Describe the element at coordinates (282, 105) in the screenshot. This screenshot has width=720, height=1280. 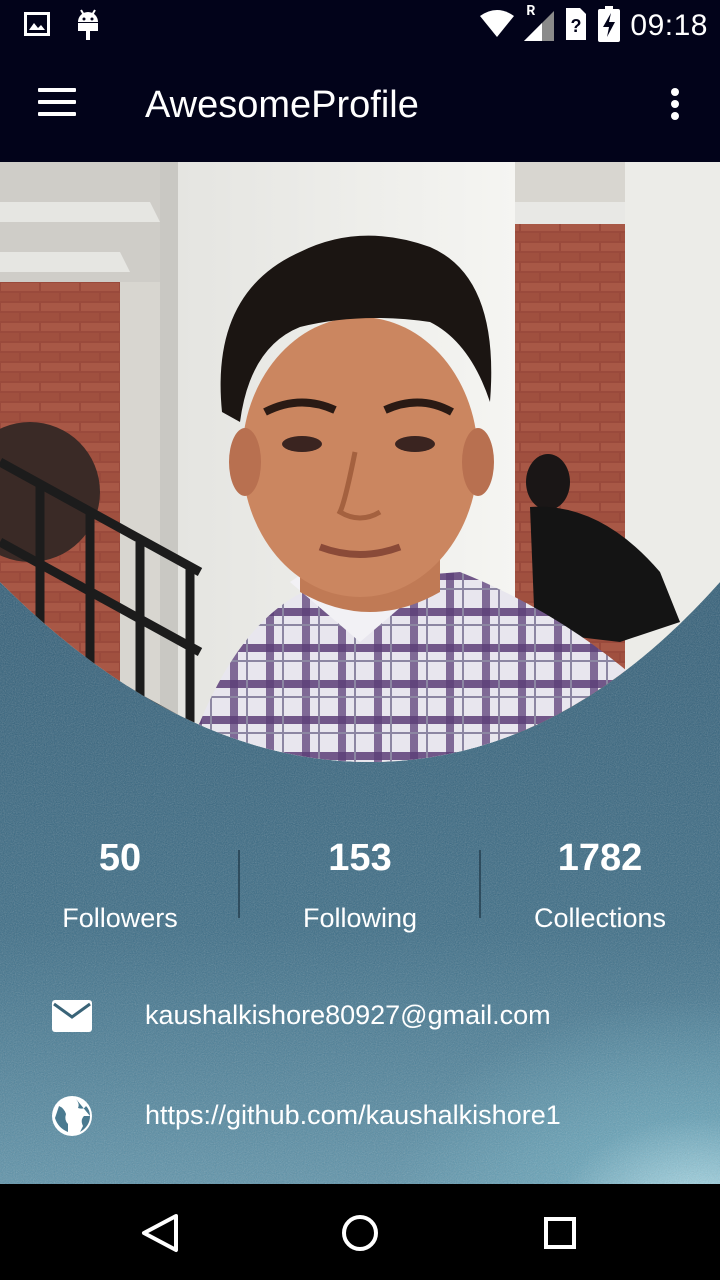
I see `app-title: AwesomeProfile` at that location.